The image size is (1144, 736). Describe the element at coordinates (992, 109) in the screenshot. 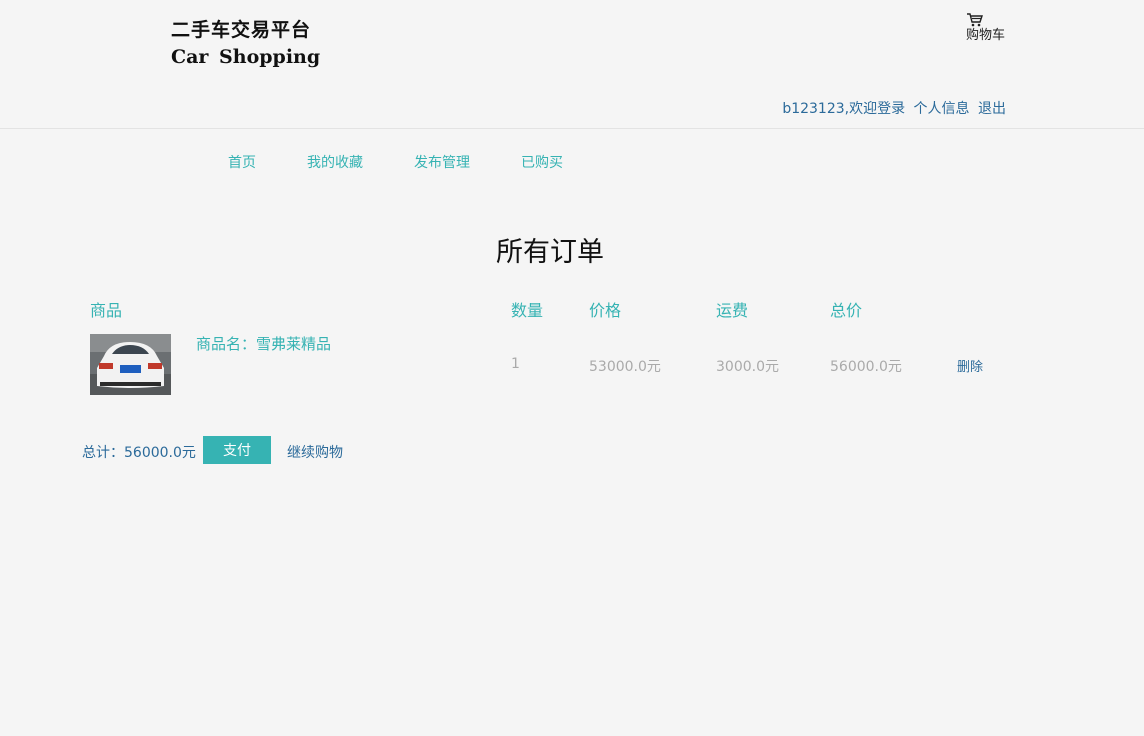

I see `logout-link: 退出` at that location.